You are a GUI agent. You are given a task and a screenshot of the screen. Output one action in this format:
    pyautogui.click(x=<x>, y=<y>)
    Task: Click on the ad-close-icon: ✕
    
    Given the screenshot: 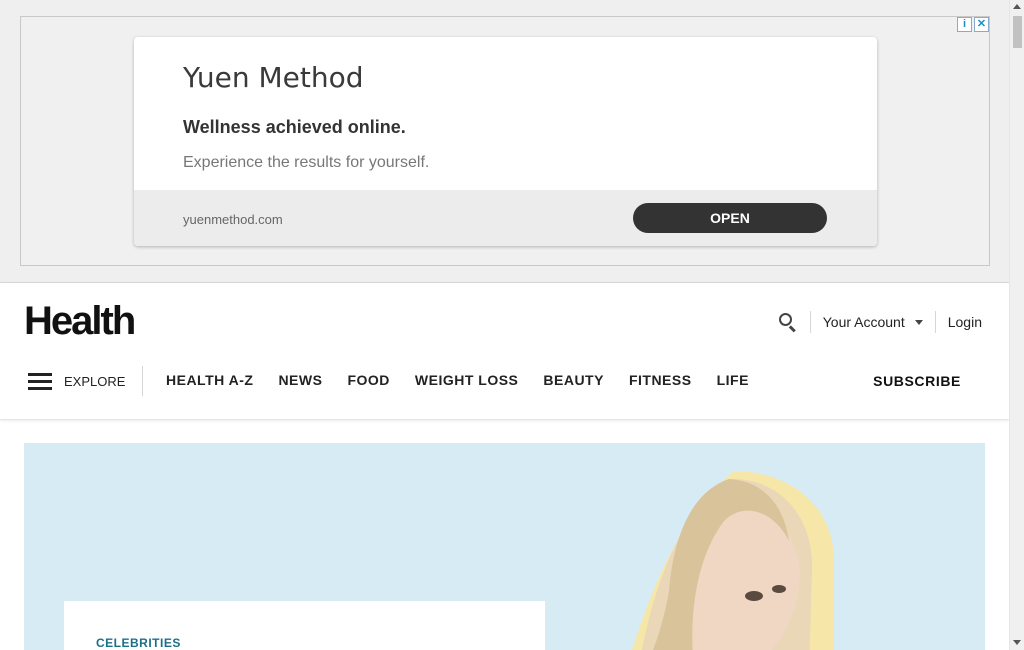 What is the action you would take?
    pyautogui.click(x=981, y=24)
    